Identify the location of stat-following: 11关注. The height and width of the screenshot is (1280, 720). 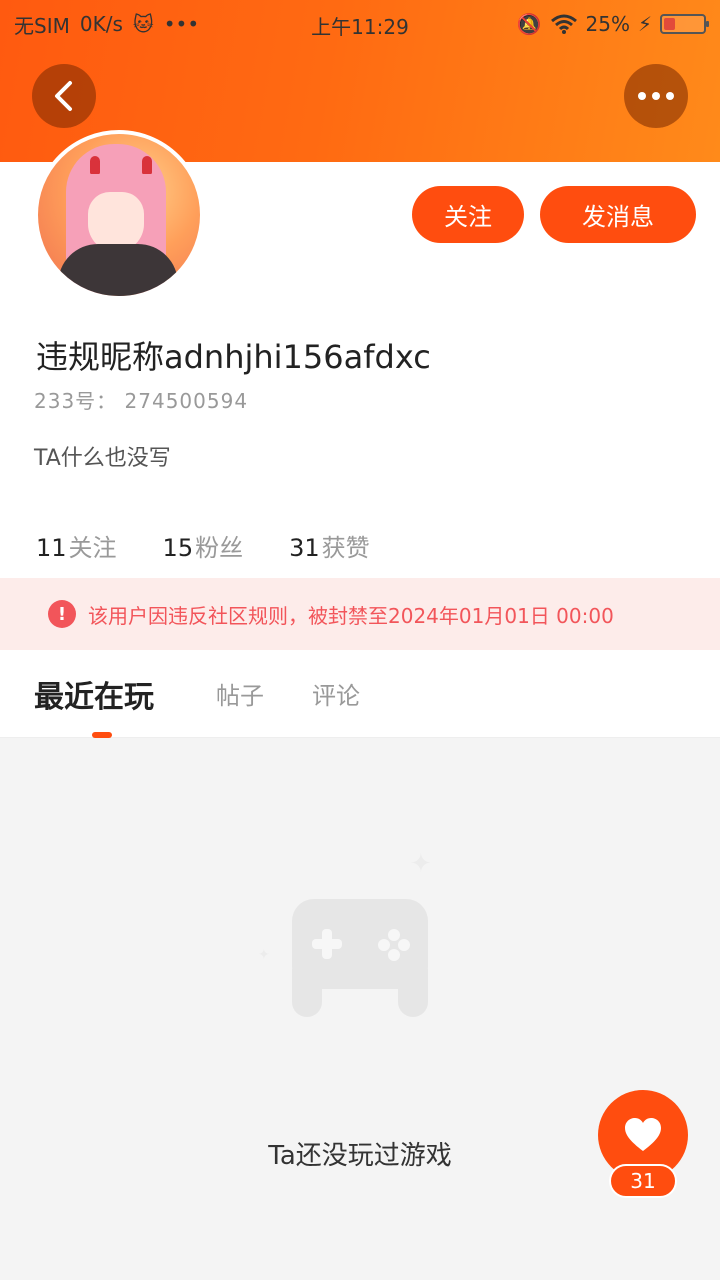
(76, 545).